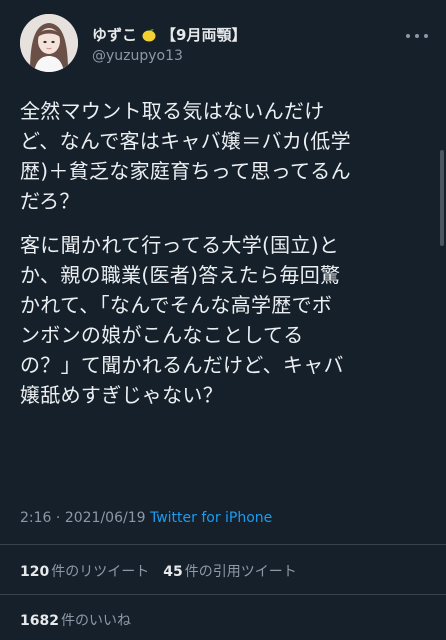 This screenshot has height=640, width=446. What do you see at coordinates (95, 621) in the screenshot?
I see `likes-label: 件のいいね` at bounding box center [95, 621].